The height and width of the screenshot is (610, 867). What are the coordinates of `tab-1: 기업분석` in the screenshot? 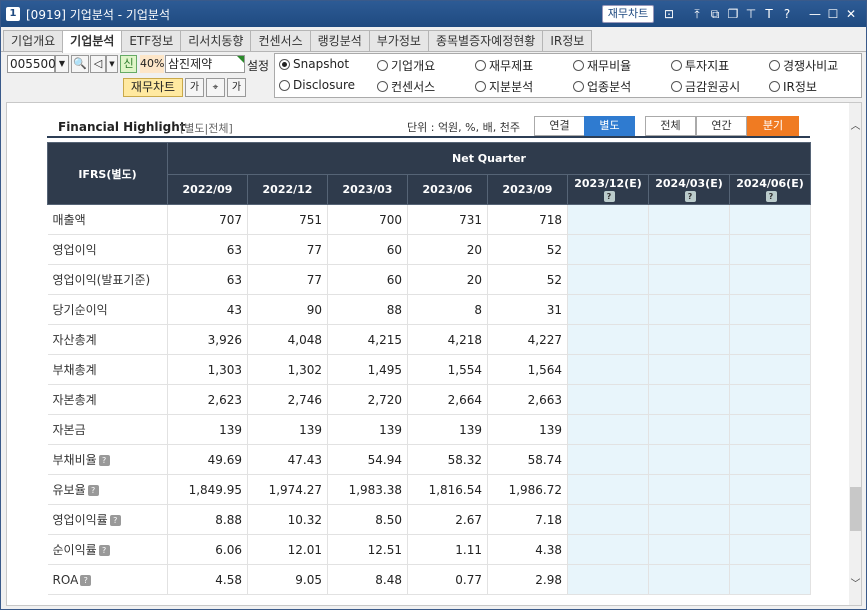 It's located at (92, 41).